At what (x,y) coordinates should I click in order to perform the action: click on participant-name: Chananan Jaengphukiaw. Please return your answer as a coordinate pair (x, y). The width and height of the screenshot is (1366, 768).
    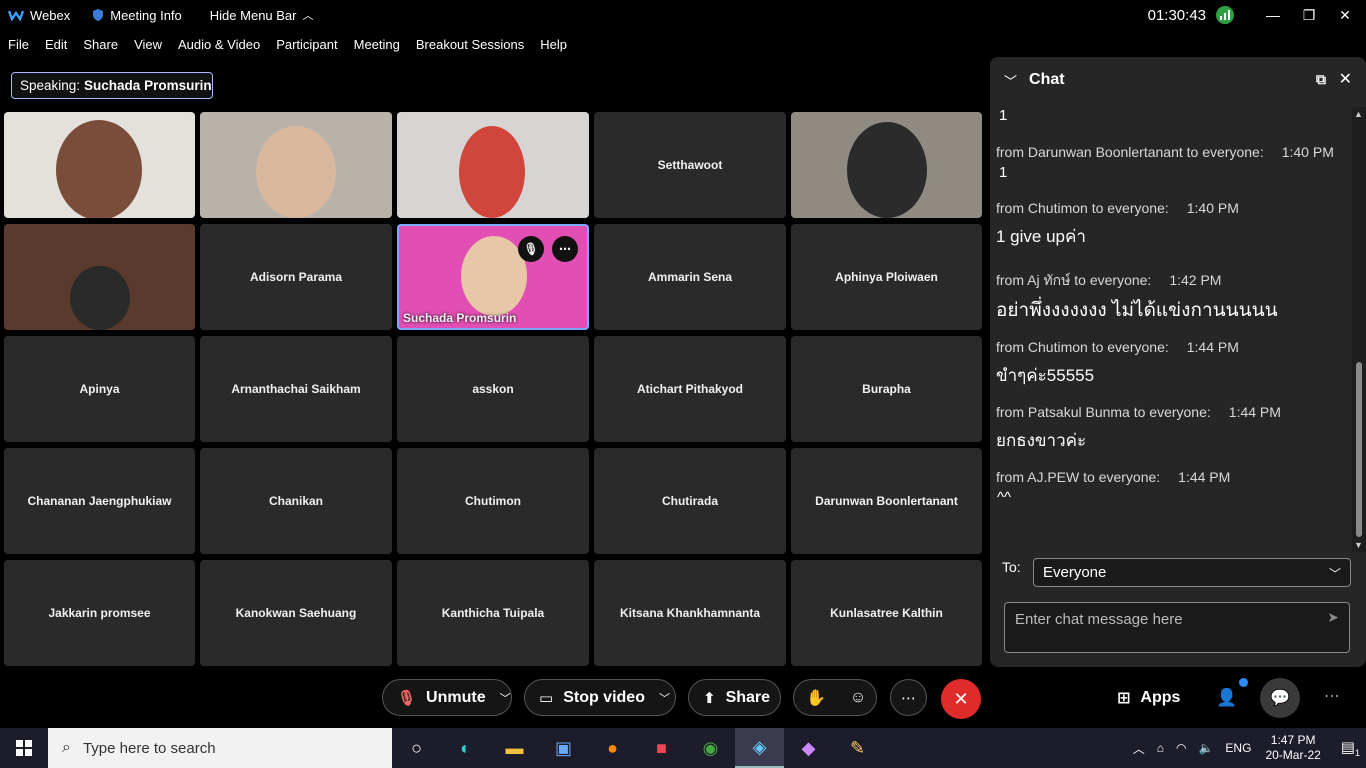
    Looking at the image, I should click on (99, 501).